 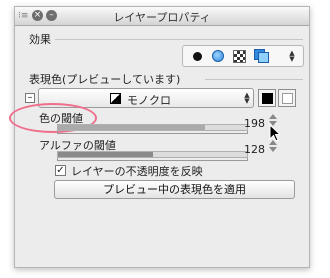 What do you see at coordinates (131, 127) in the screenshot?
I see `threshold-slider-fill` at bounding box center [131, 127].